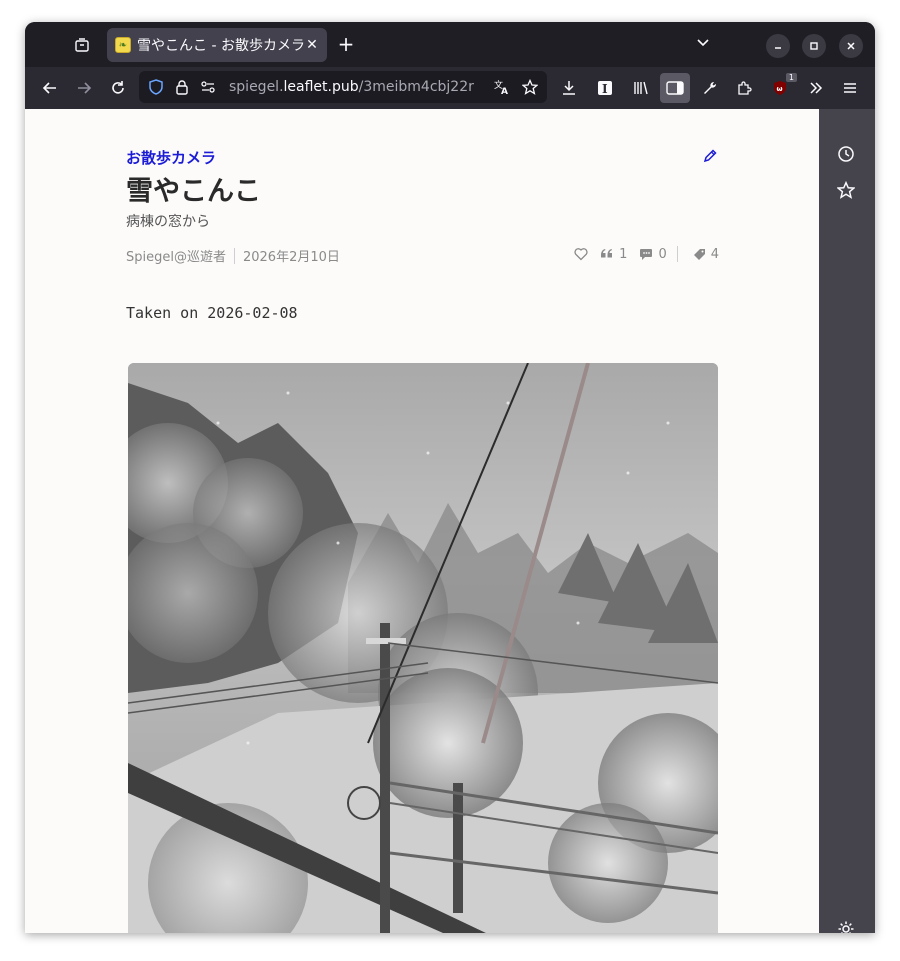  I want to click on tab-list-icon, so click(82, 45).